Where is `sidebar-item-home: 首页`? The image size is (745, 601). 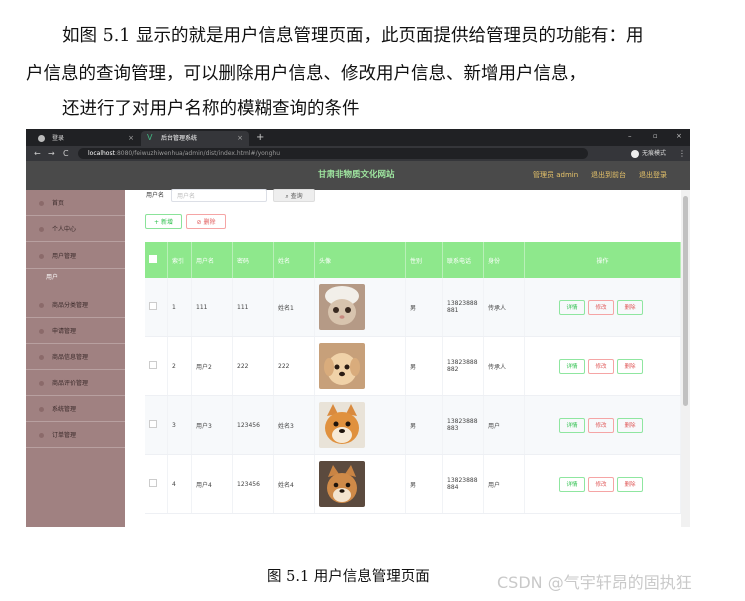
sidebar-item-home: 首页 is located at coordinates (75, 203).